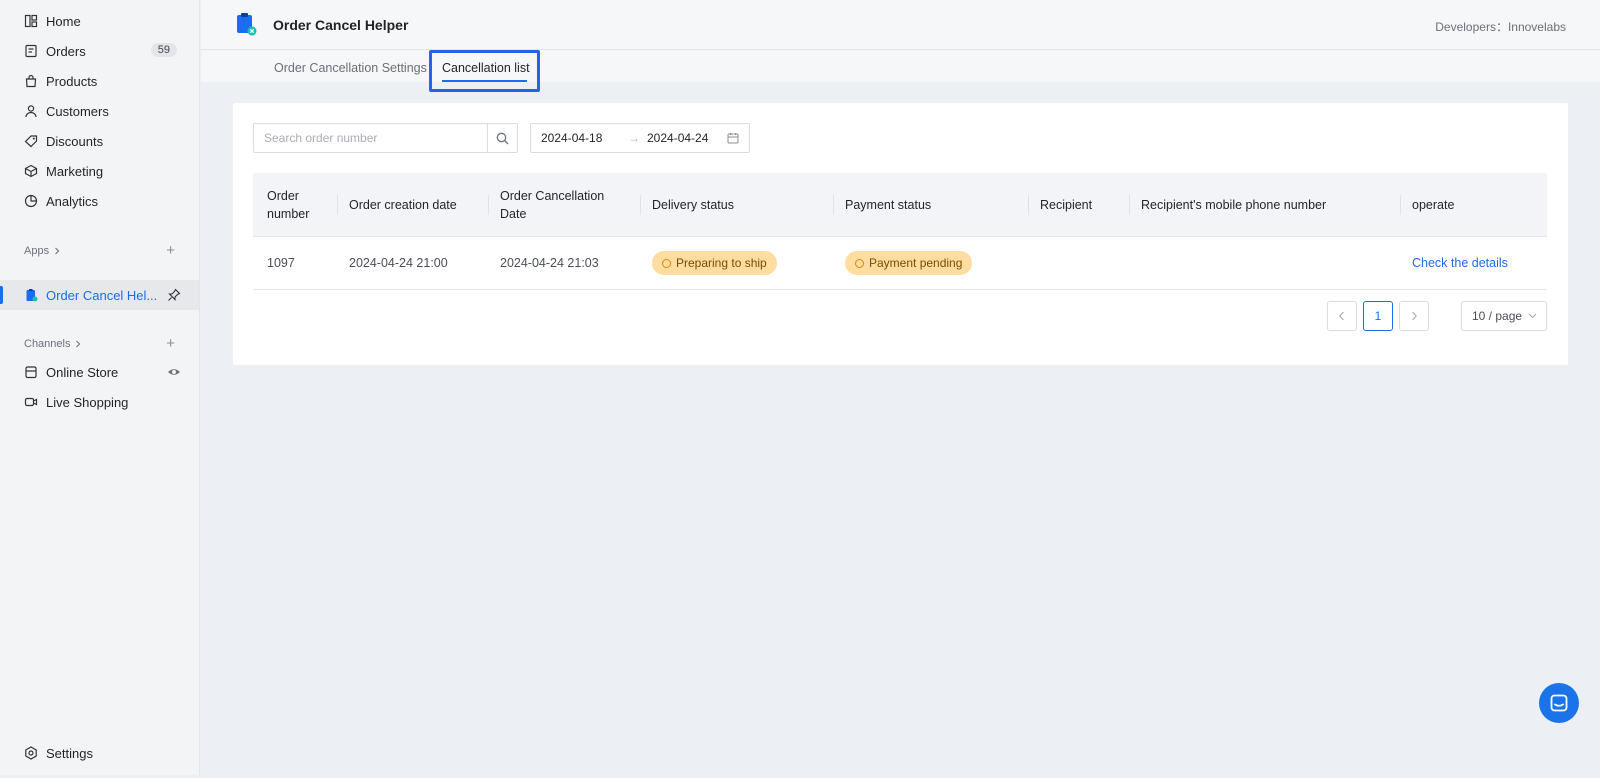  What do you see at coordinates (37, 251) in the screenshot?
I see `apps-section-label: Apps` at bounding box center [37, 251].